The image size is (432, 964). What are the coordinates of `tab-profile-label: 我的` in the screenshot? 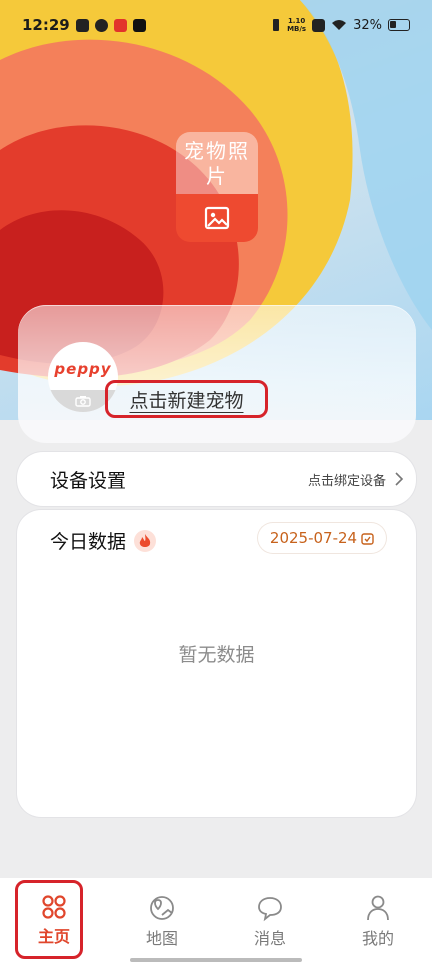 It's located at (377, 938).